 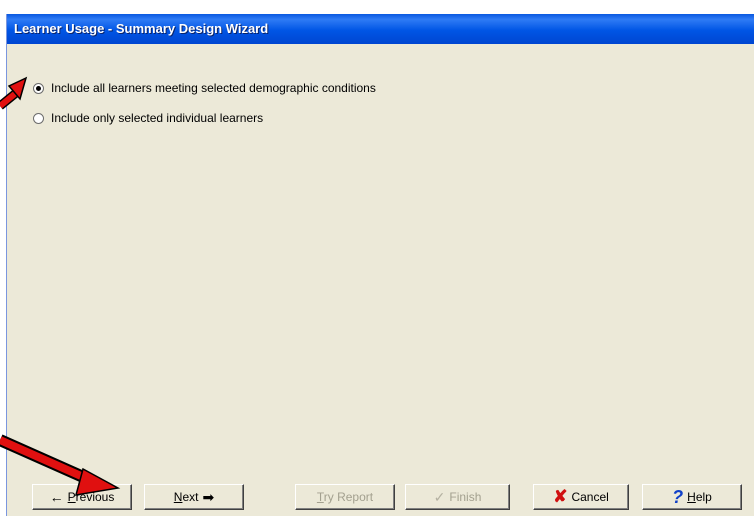 I want to click on previous-label: Previous, so click(x=91, y=497).